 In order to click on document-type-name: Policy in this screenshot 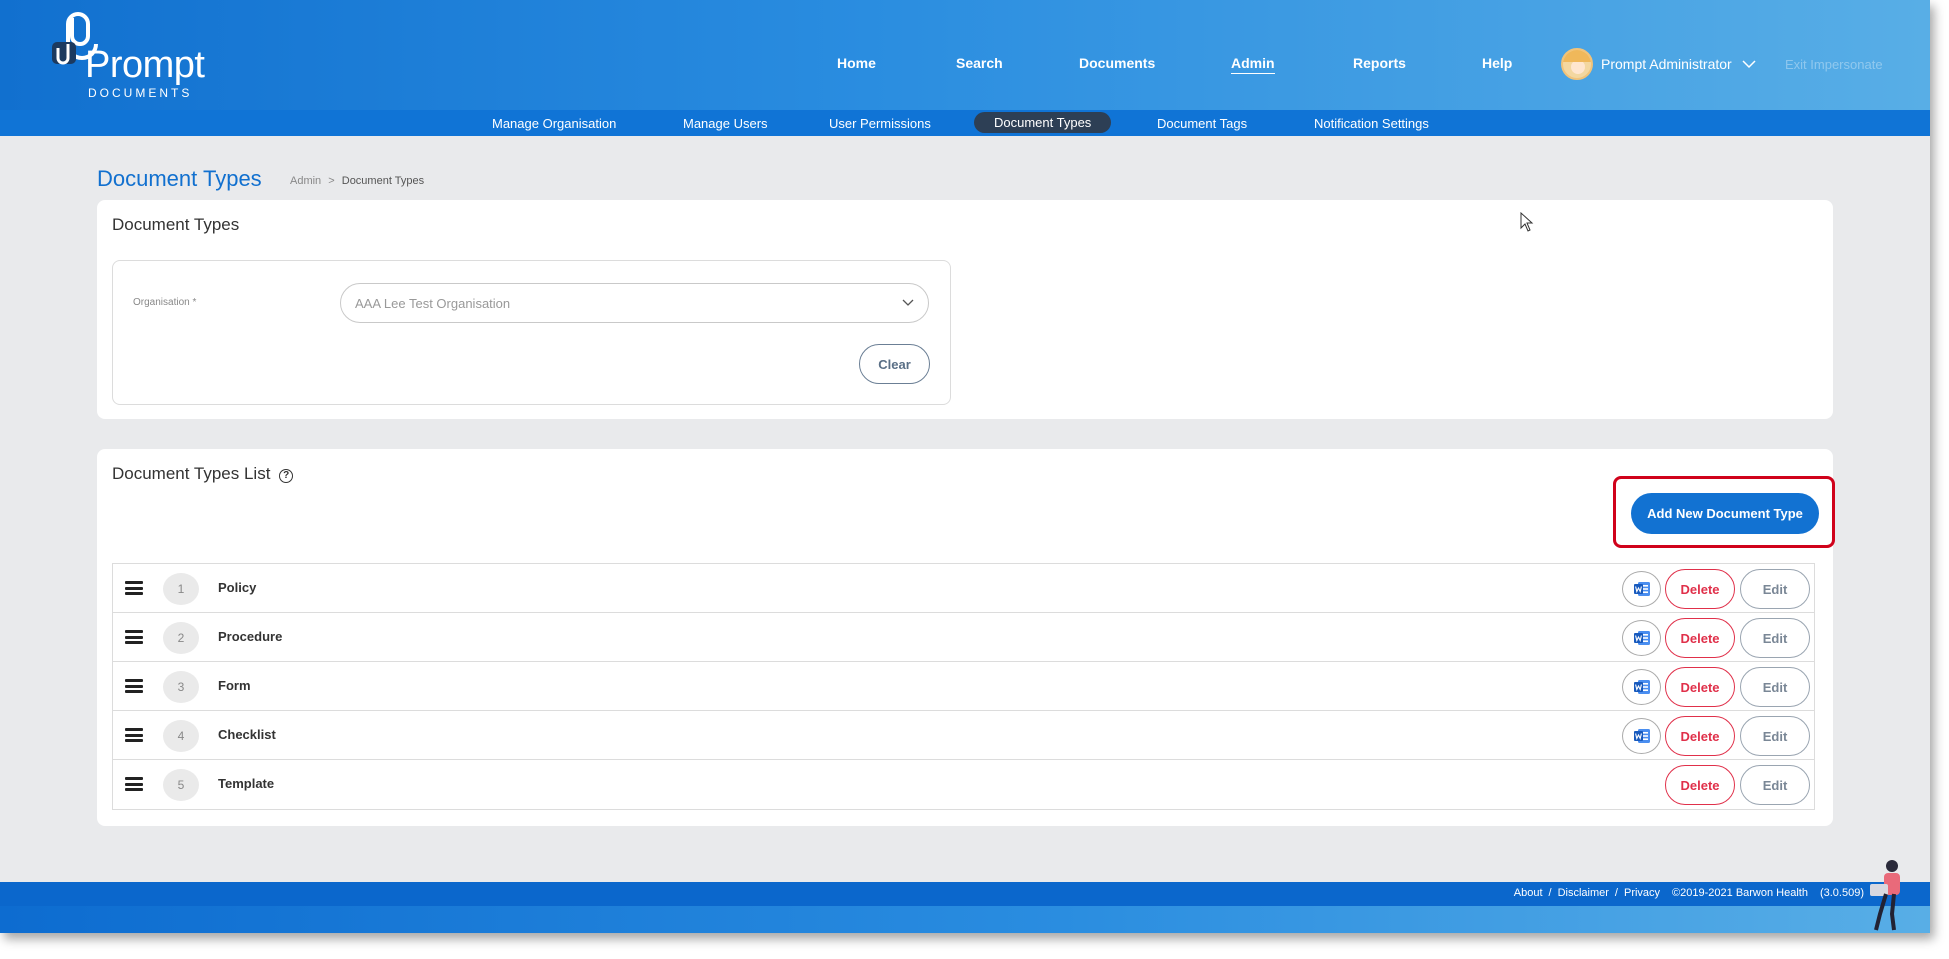, I will do `click(237, 587)`.